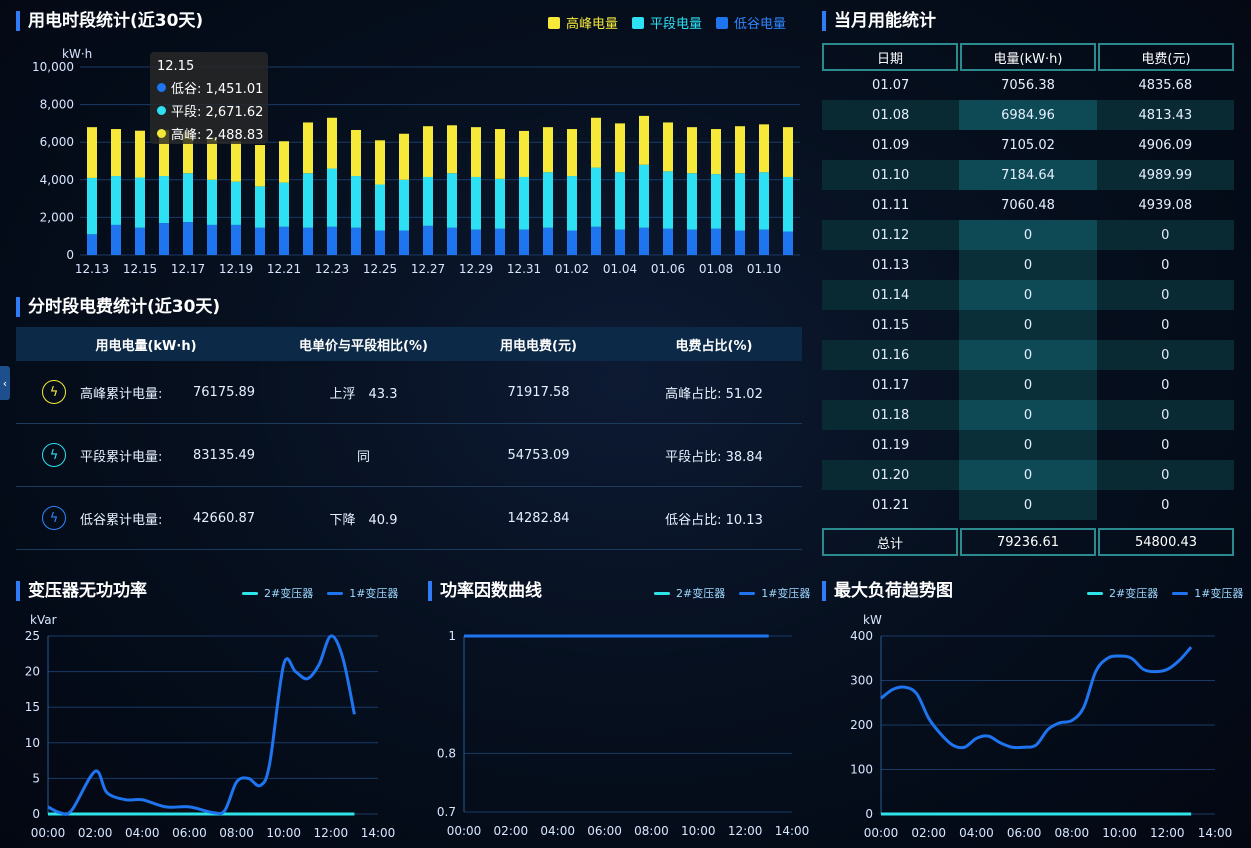 This screenshot has width=1251, height=848. I want to click on fee-header-ratio: 电费占比(%), so click(714, 346).